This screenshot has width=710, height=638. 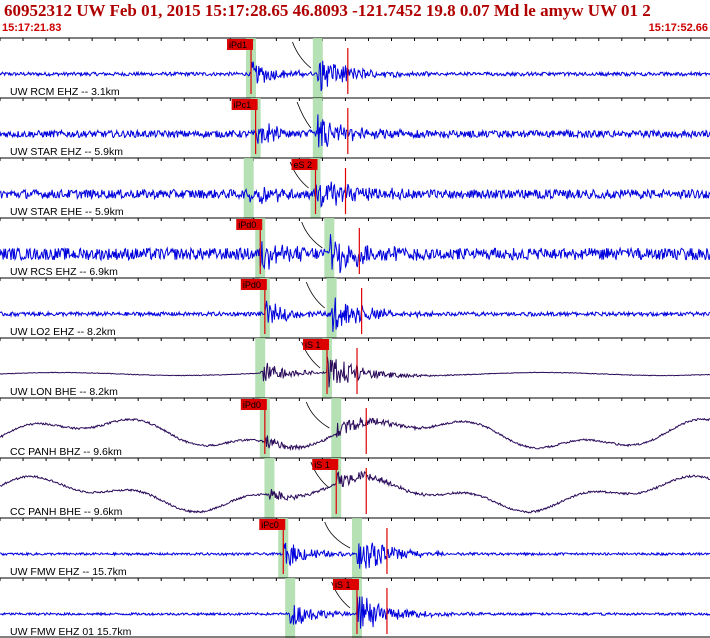 I want to click on trace-panel: iPc0 UW FMW EHZ -- 15.7km, so click(x=355, y=547).